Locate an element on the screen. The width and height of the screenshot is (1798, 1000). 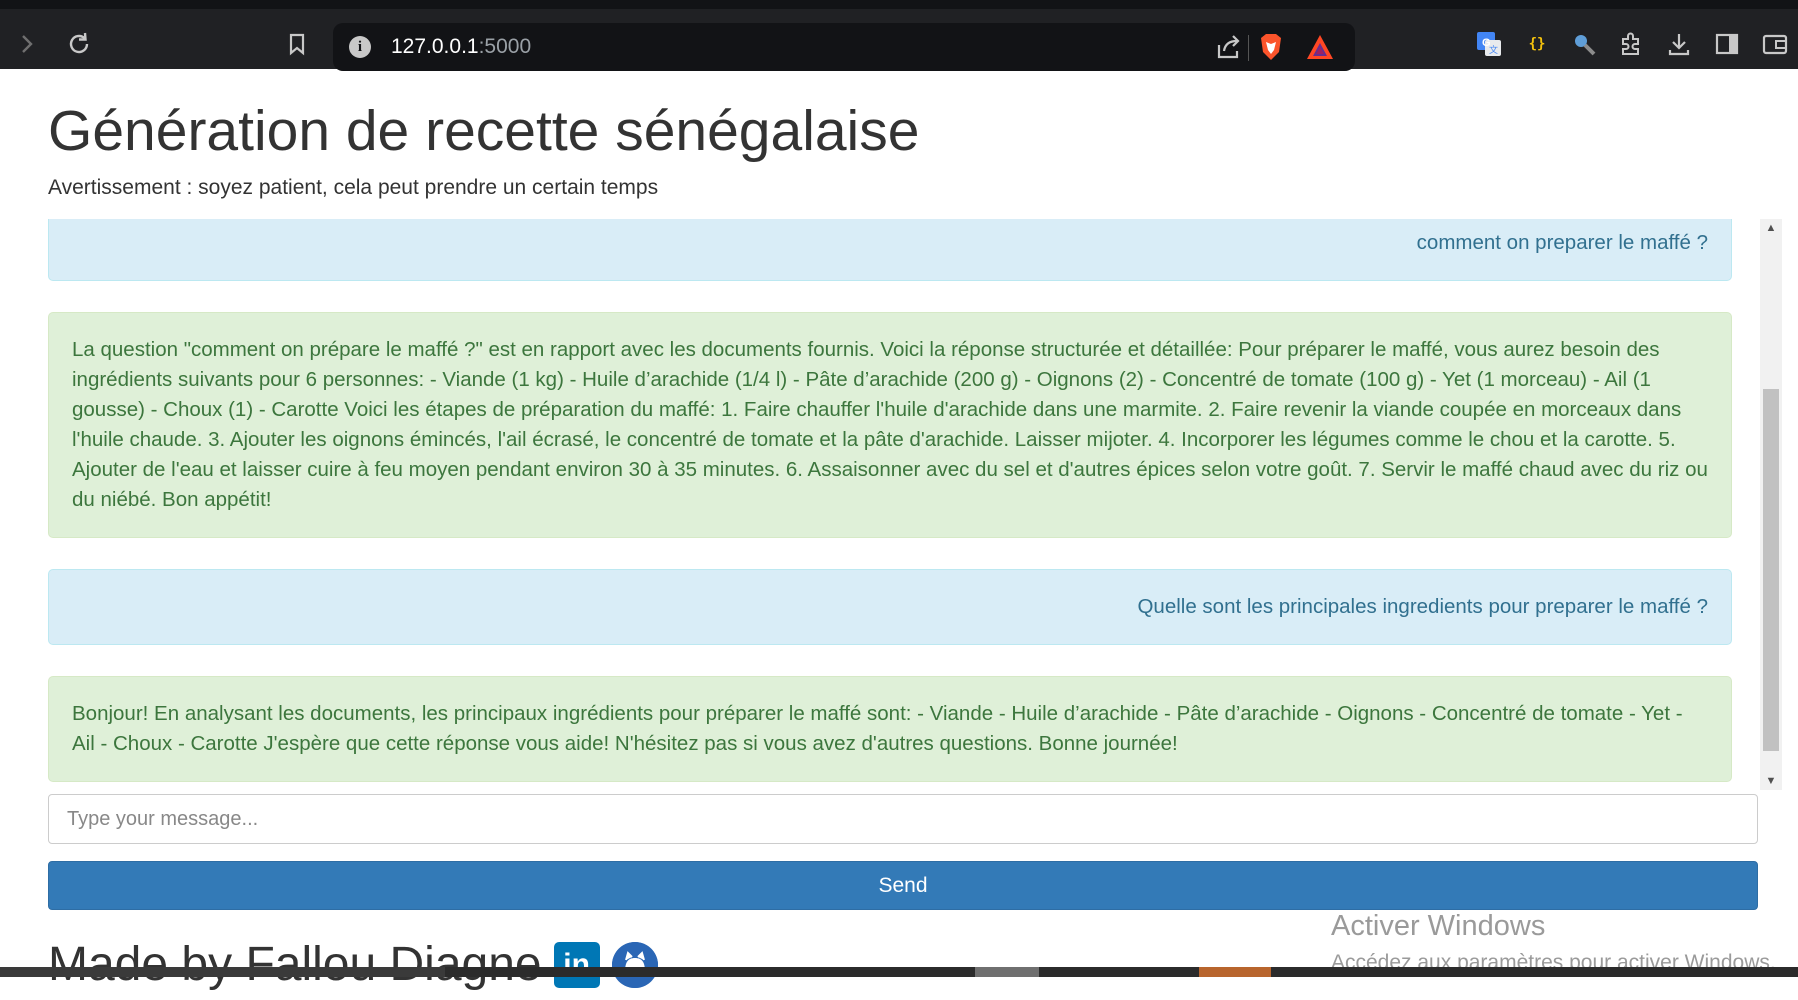
chat-scrollbar: ▲ ▼ is located at coordinates (1771, 504).